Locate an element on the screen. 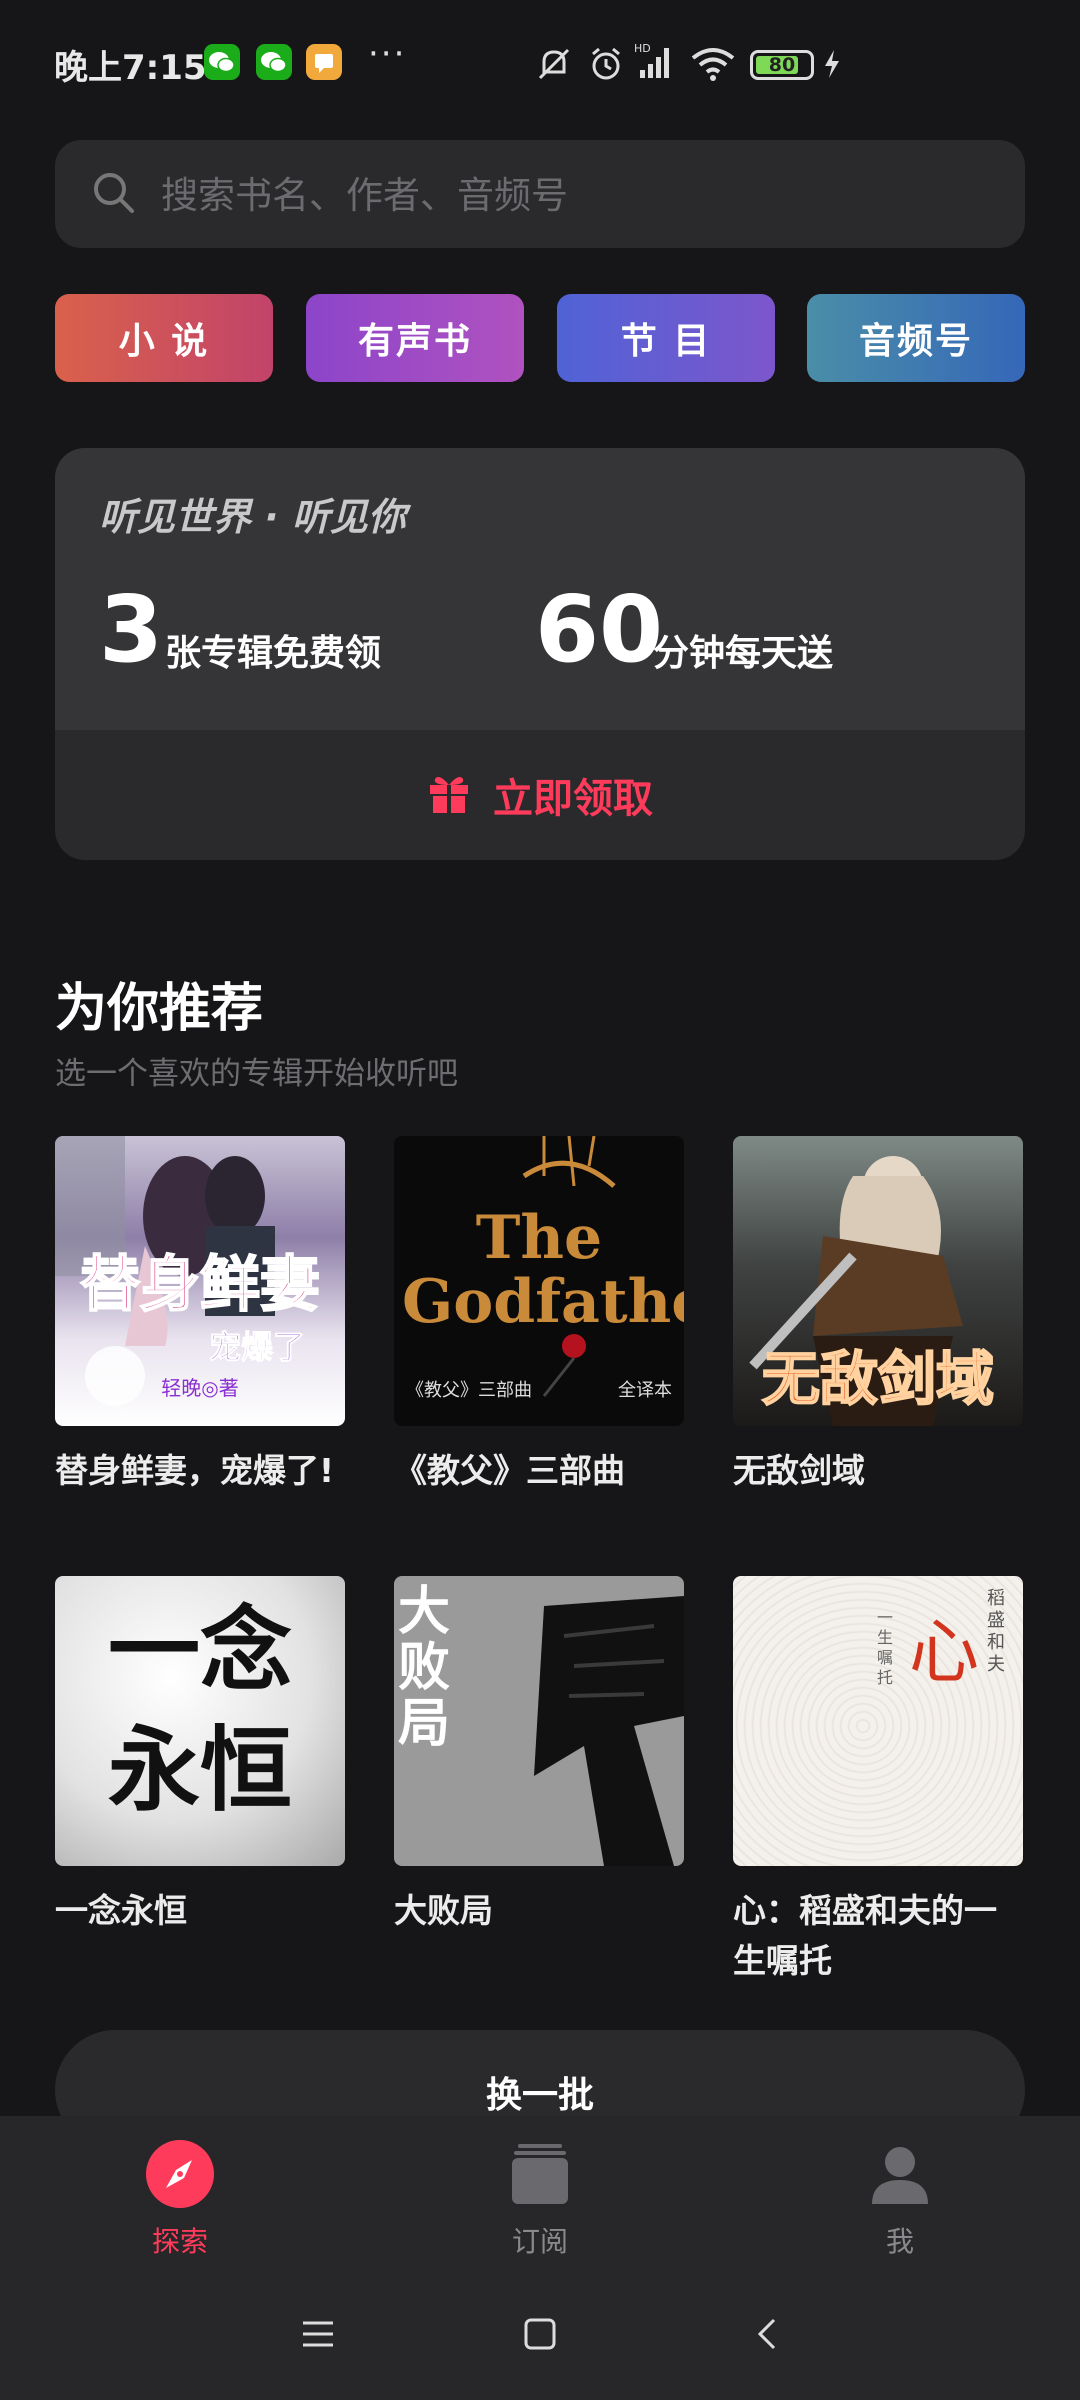 This screenshot has height=2400, width=1080. album-card: 大败局 大败局 is located at coordinates (539, 1756).